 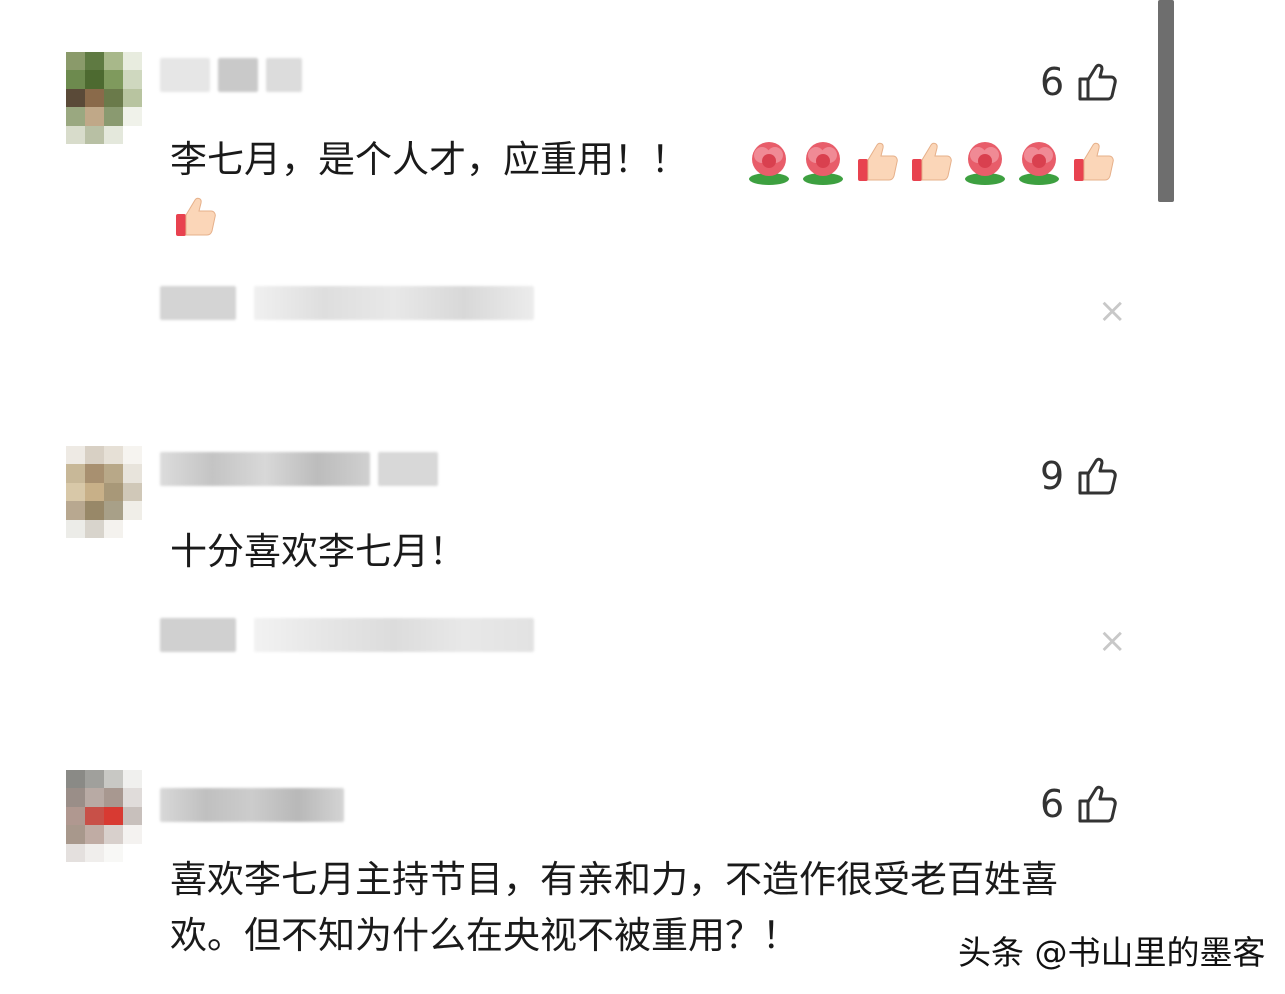 I want to click on comment-text-block: 李七月，是个人才，应重用！！, so click(x=650, y=160).